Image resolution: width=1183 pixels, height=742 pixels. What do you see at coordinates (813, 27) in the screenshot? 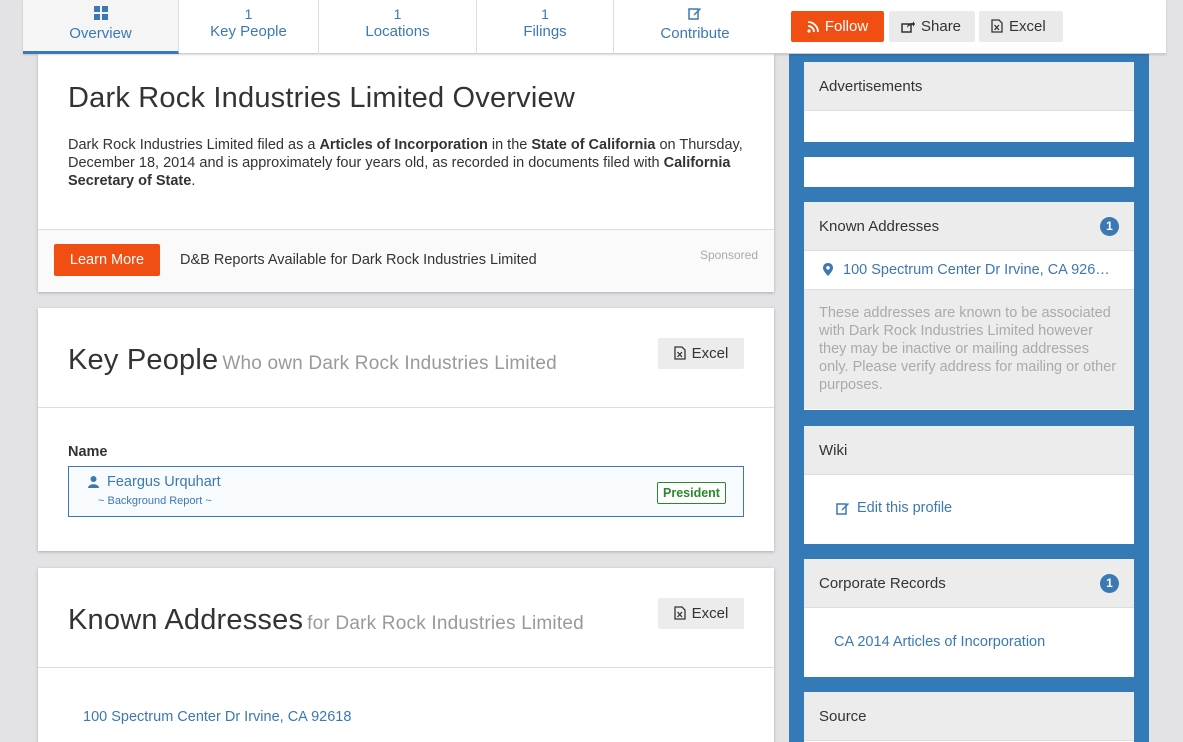
I see `rss-icon` at bounding box center [813, 27].